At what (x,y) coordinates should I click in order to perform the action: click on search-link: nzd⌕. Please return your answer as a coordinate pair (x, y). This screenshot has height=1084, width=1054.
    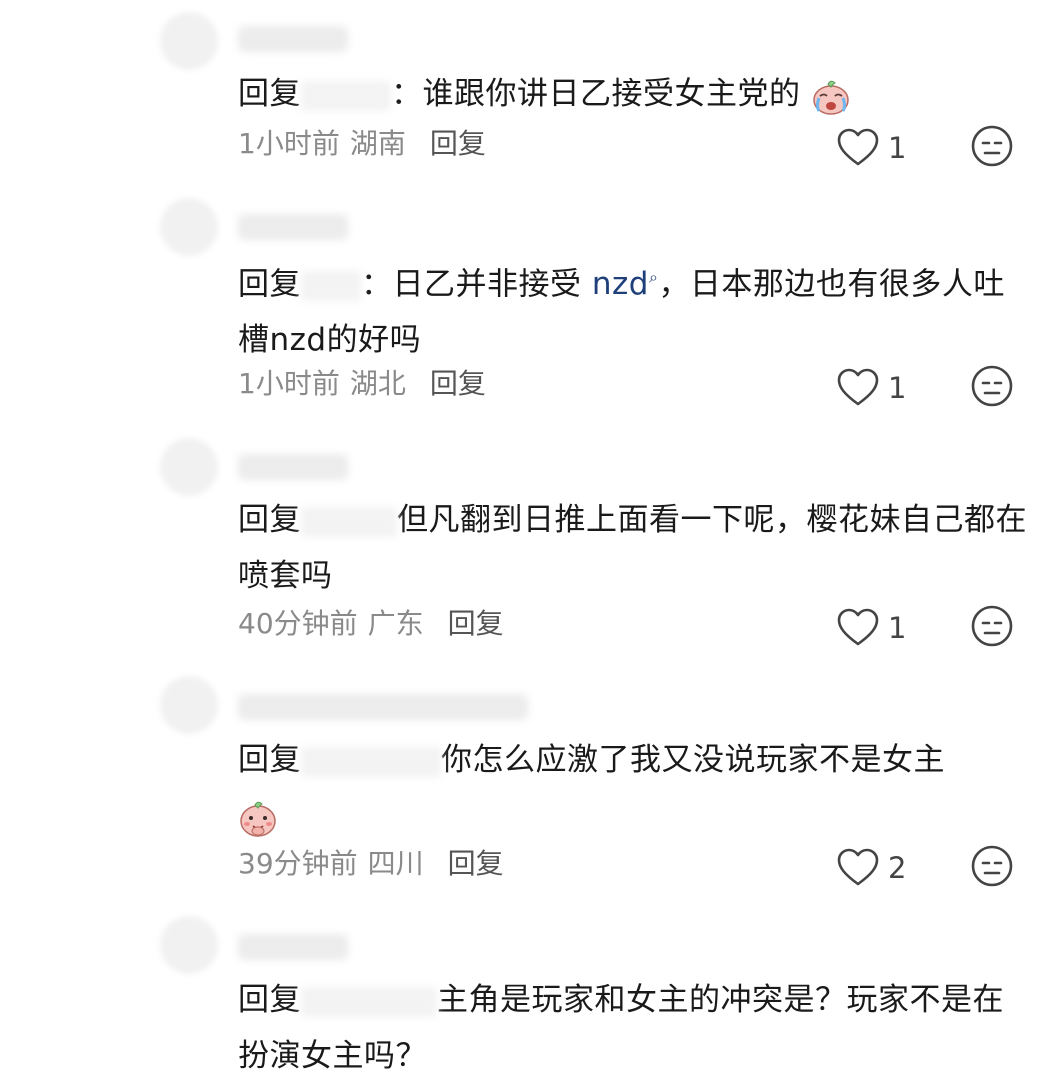
    Looking at the image, I should click on (625, 284).